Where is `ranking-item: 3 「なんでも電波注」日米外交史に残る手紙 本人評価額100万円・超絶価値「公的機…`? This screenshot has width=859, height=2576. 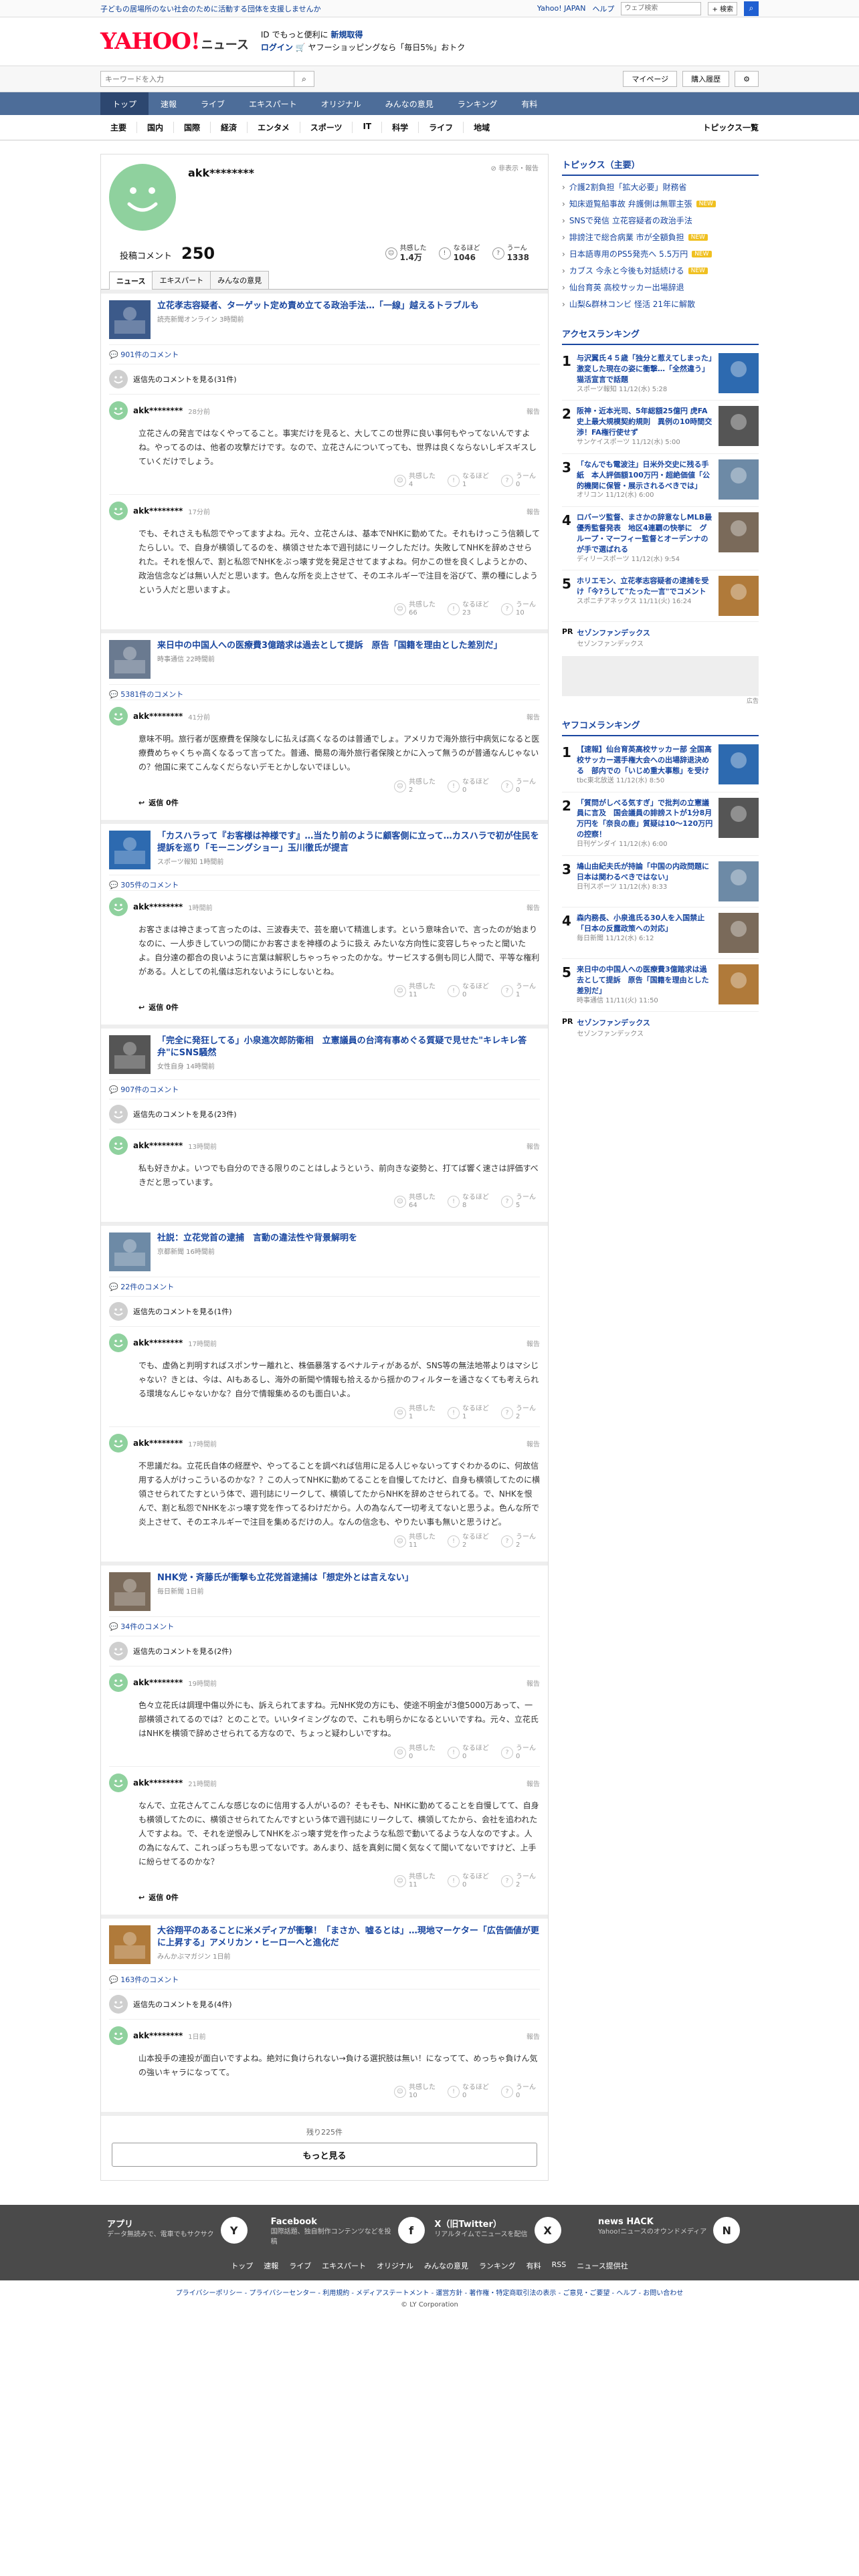 ranking-item: 3 「なんでも電波注」日米外交史に残る手紙 本人評価額100万円・超絶価値「公的機… is located at coordinates (660, 480).